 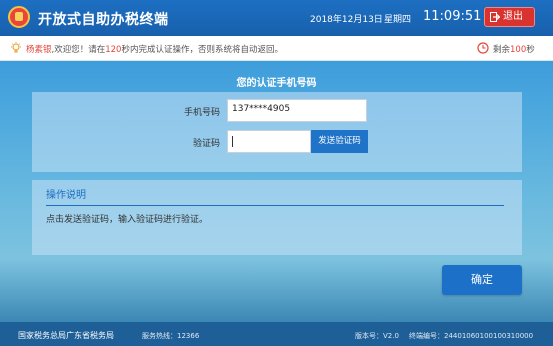 I want to click on date-display: 2018年12月13日, so click(x=346, y=20).